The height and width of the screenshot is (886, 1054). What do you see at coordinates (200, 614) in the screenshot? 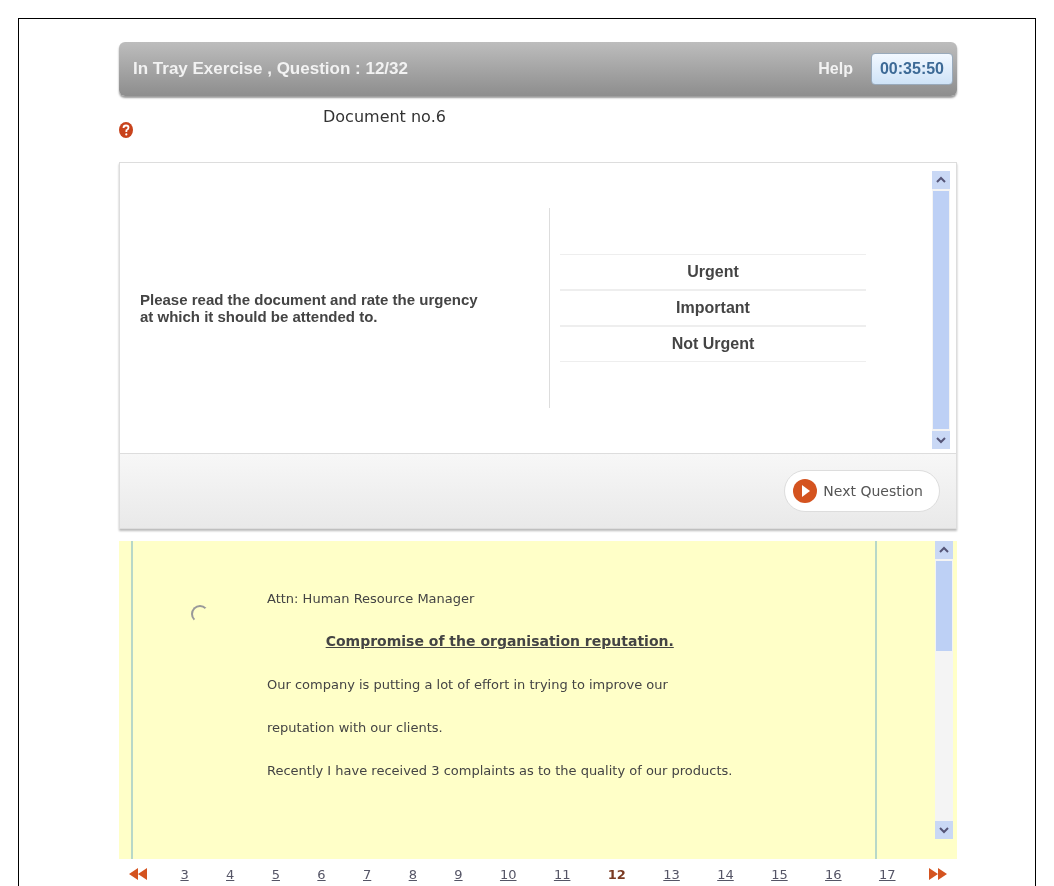
I see `radio-button` at bounding box center [200, 614].